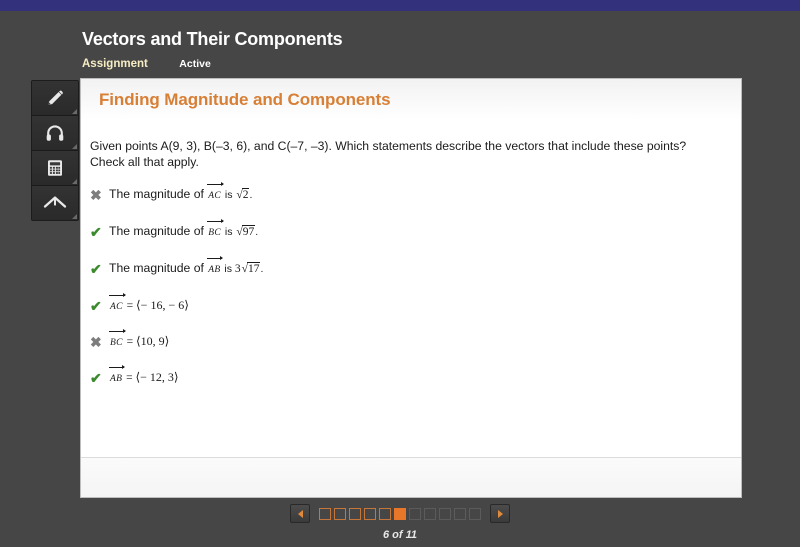  What do you see at coordinates (405, 239) in the screenshot?
I see `answer-option: ✔ The magnitude of BC is √97.` at bounding box center [405, 239].